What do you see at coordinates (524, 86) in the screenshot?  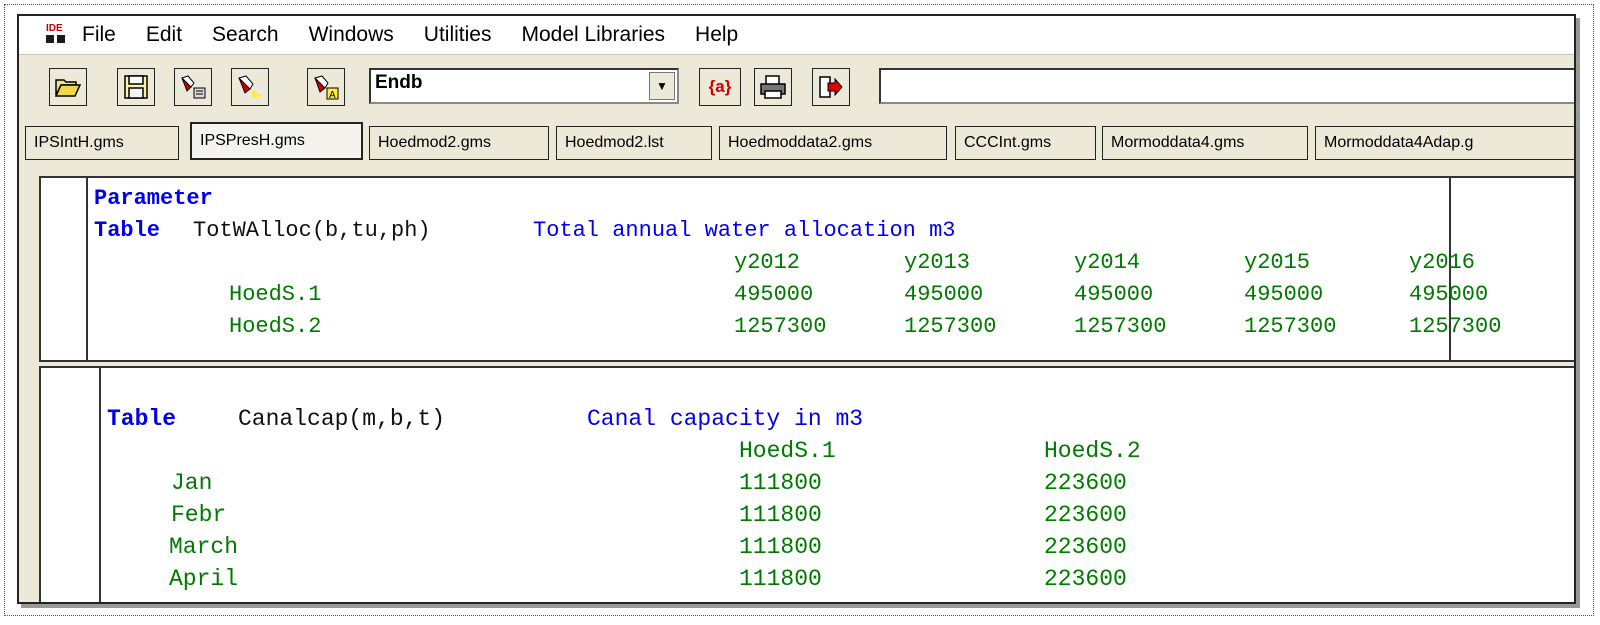 I see `model-combo-box: Endb ▼` at bounding box center [524, 86].